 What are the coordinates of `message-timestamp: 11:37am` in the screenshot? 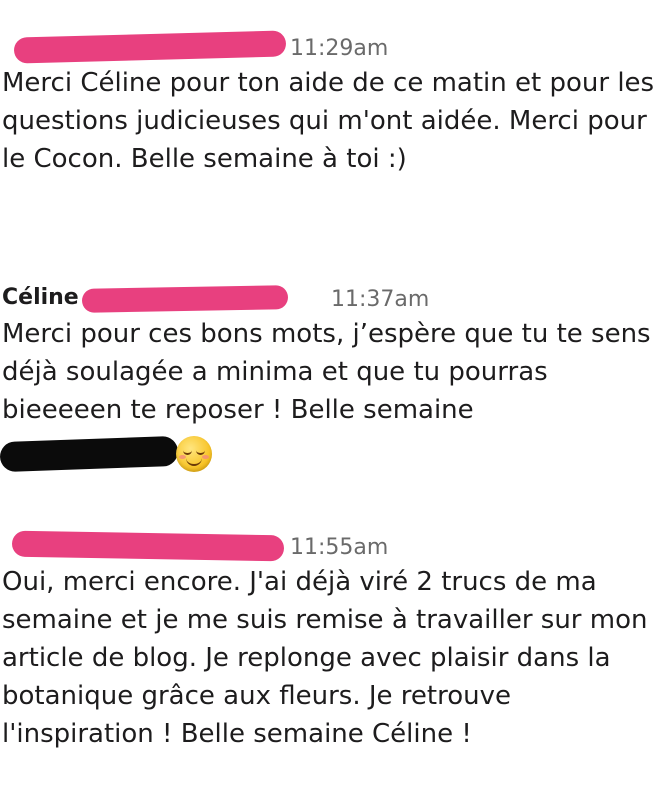 It's located at (380, 299).